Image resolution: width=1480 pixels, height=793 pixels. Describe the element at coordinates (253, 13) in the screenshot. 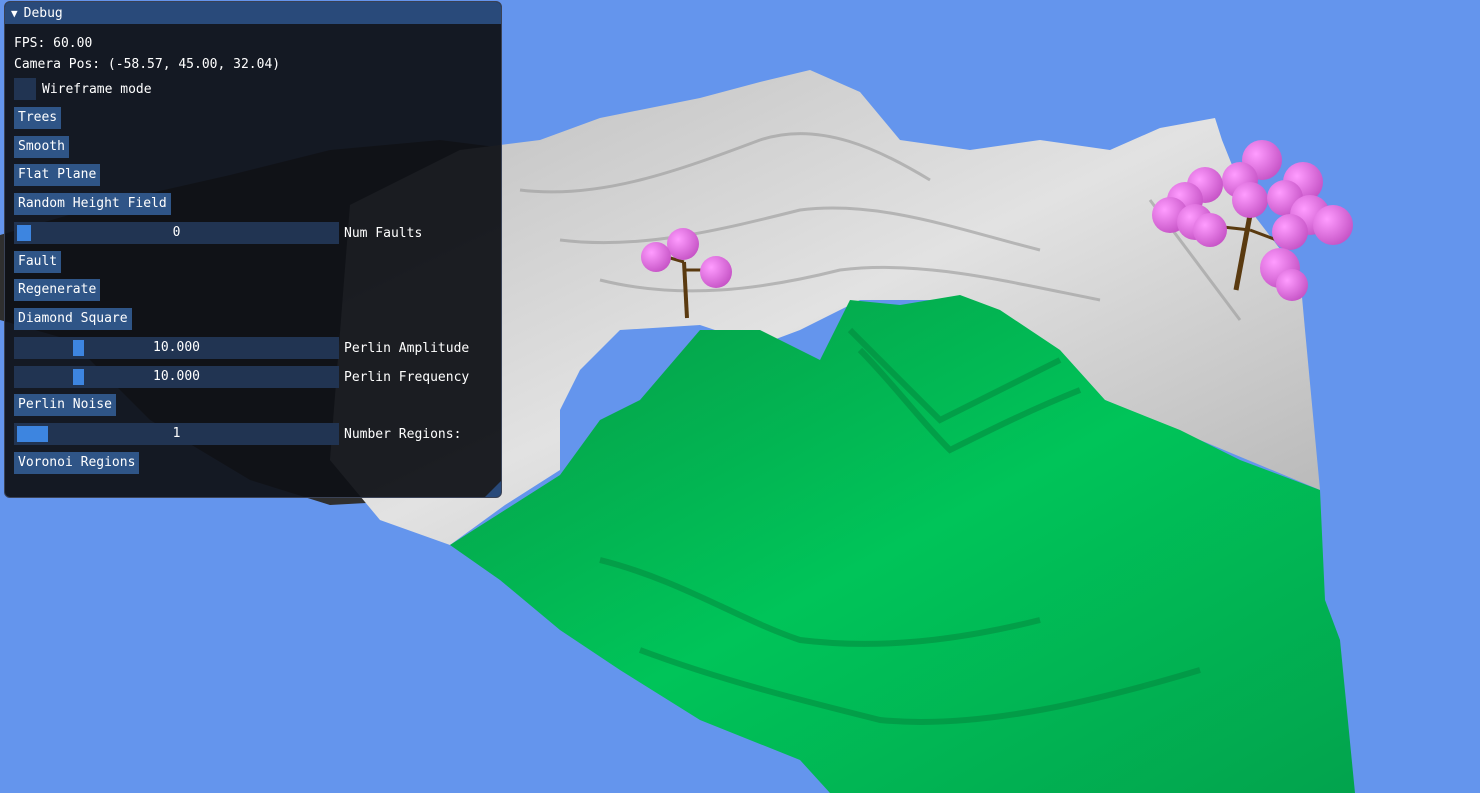

I see `debug-title-bar: ▼ Debug` at that location.